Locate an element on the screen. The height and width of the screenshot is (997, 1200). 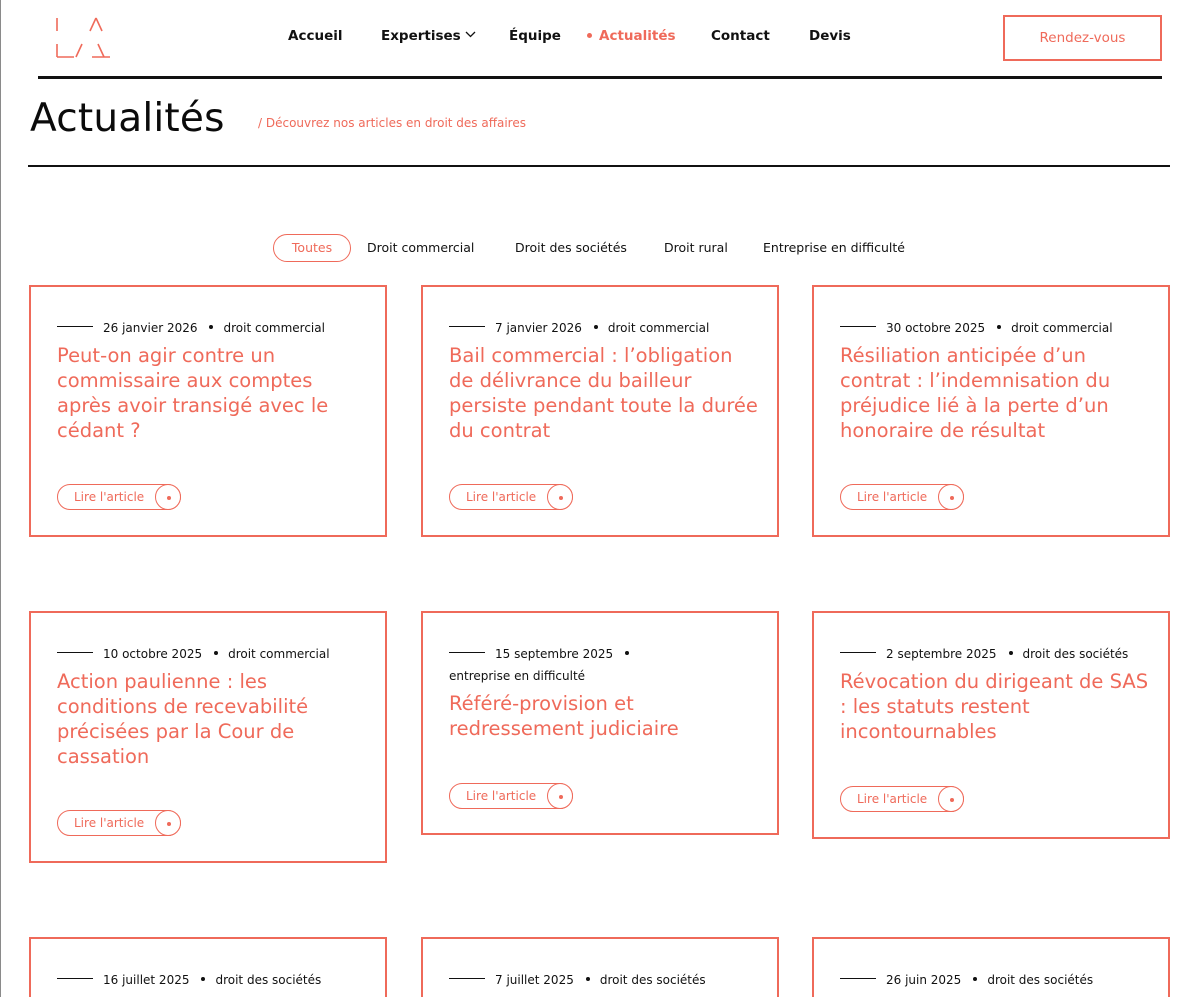
window-edge is located at coordinates (0, 498).